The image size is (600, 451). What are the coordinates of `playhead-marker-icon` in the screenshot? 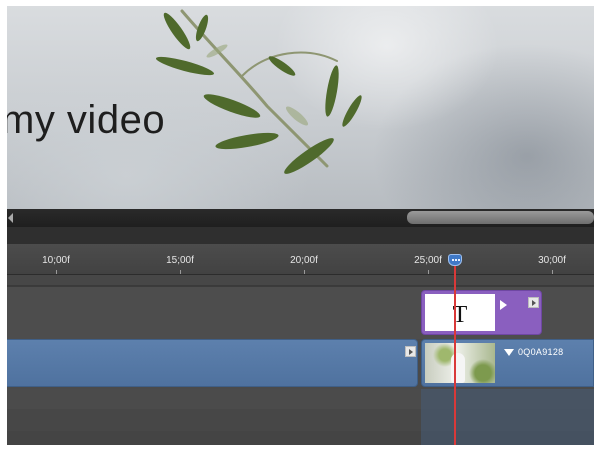 It's located at (455, 260).